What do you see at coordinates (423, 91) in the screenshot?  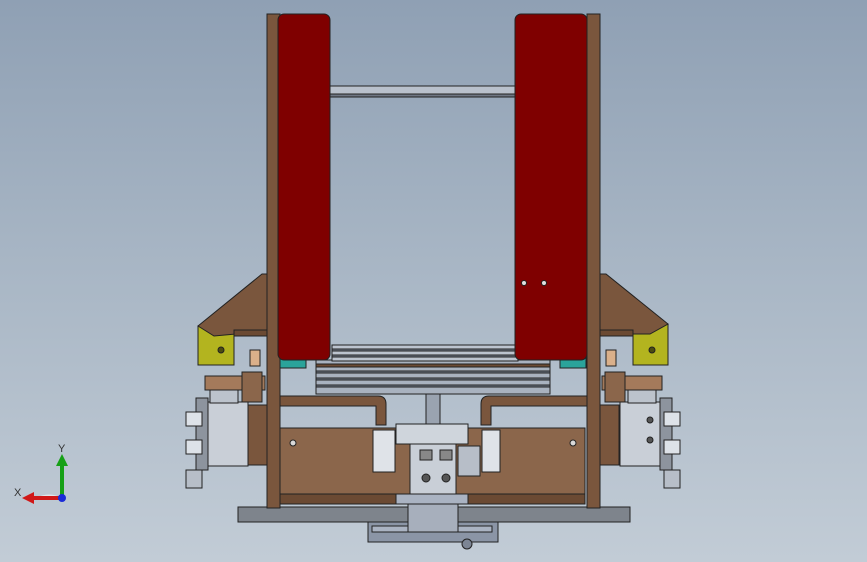 I see `top-crossbar` at bounding box center [423, 91].